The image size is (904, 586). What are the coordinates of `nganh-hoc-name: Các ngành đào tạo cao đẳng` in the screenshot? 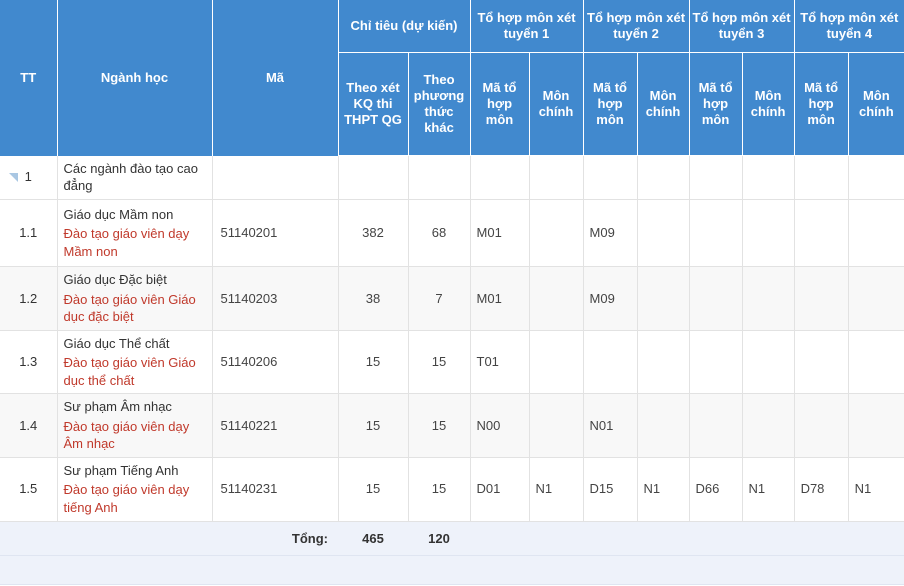 It's located at (130, 177).